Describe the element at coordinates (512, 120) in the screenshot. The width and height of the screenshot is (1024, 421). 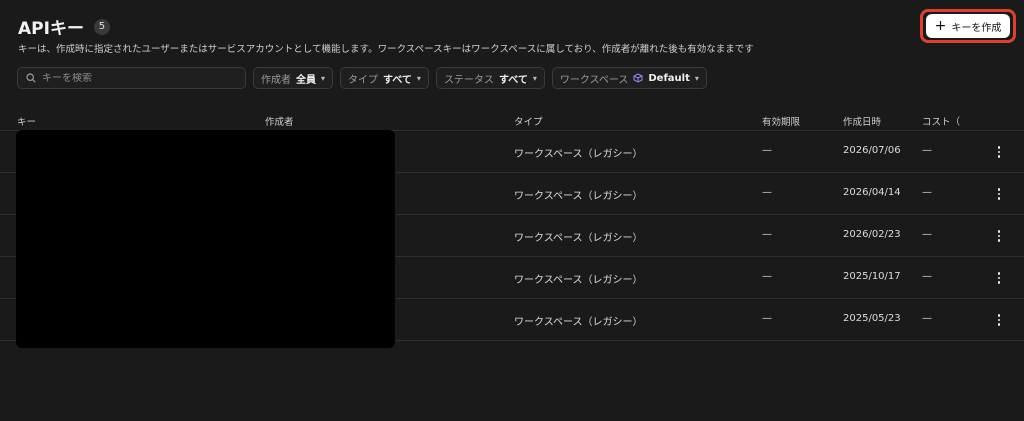
I see `table-header: キー 作成者 タイプ 有効期限 作成日時 コスト（` at that location.